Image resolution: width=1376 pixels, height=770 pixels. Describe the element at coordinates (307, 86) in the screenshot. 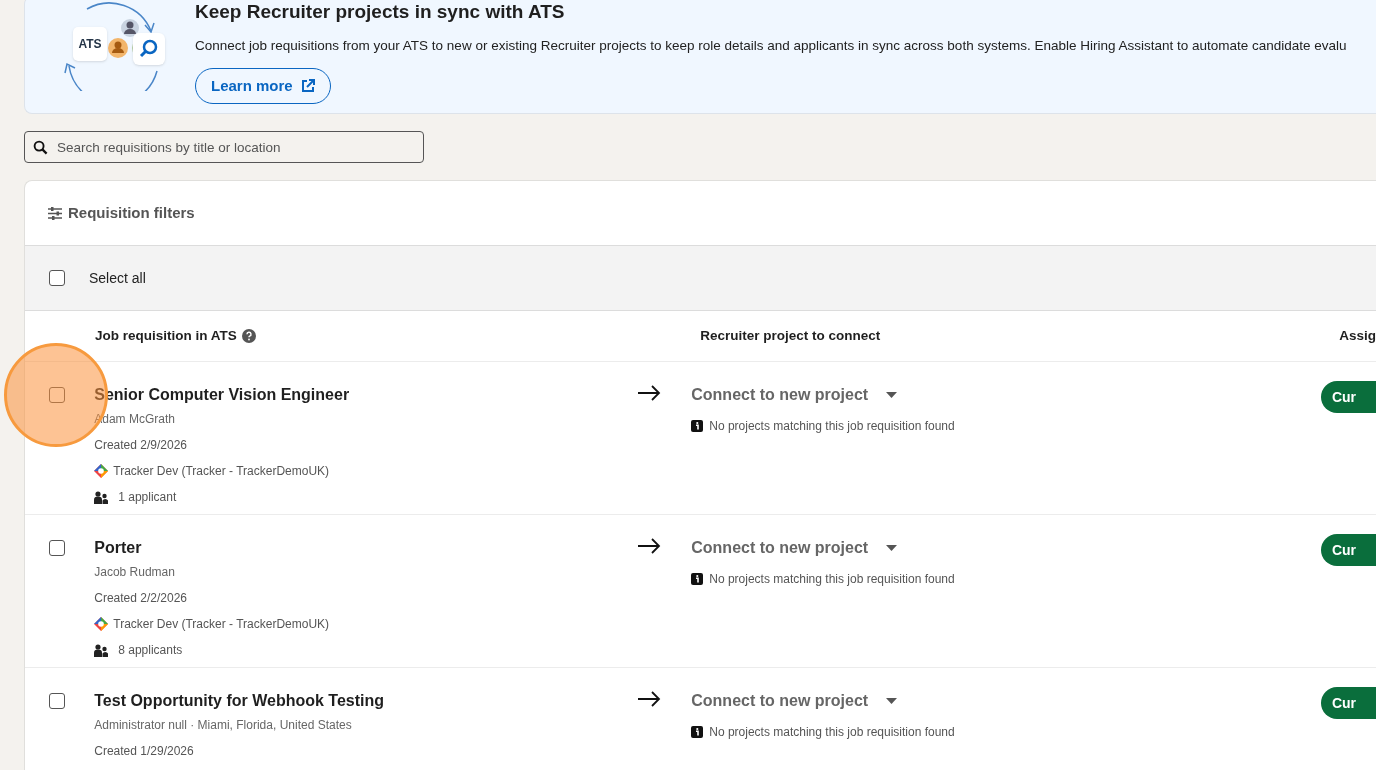

I see `external-link-icon` at that location.